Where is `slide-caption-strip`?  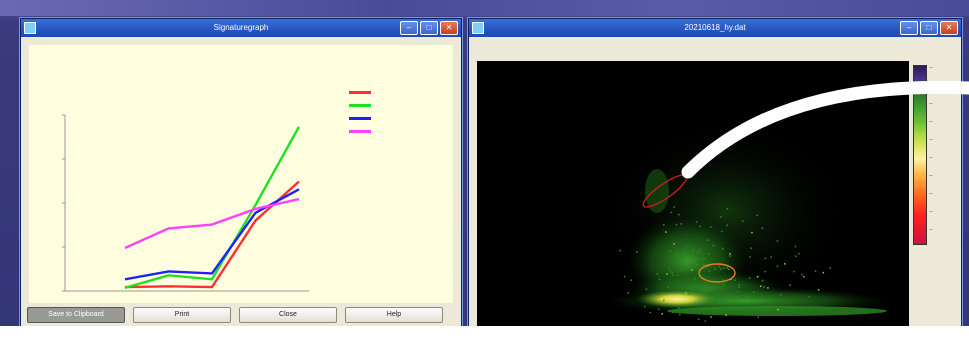 slide-caption-strip is located at coordinates (484, 336).